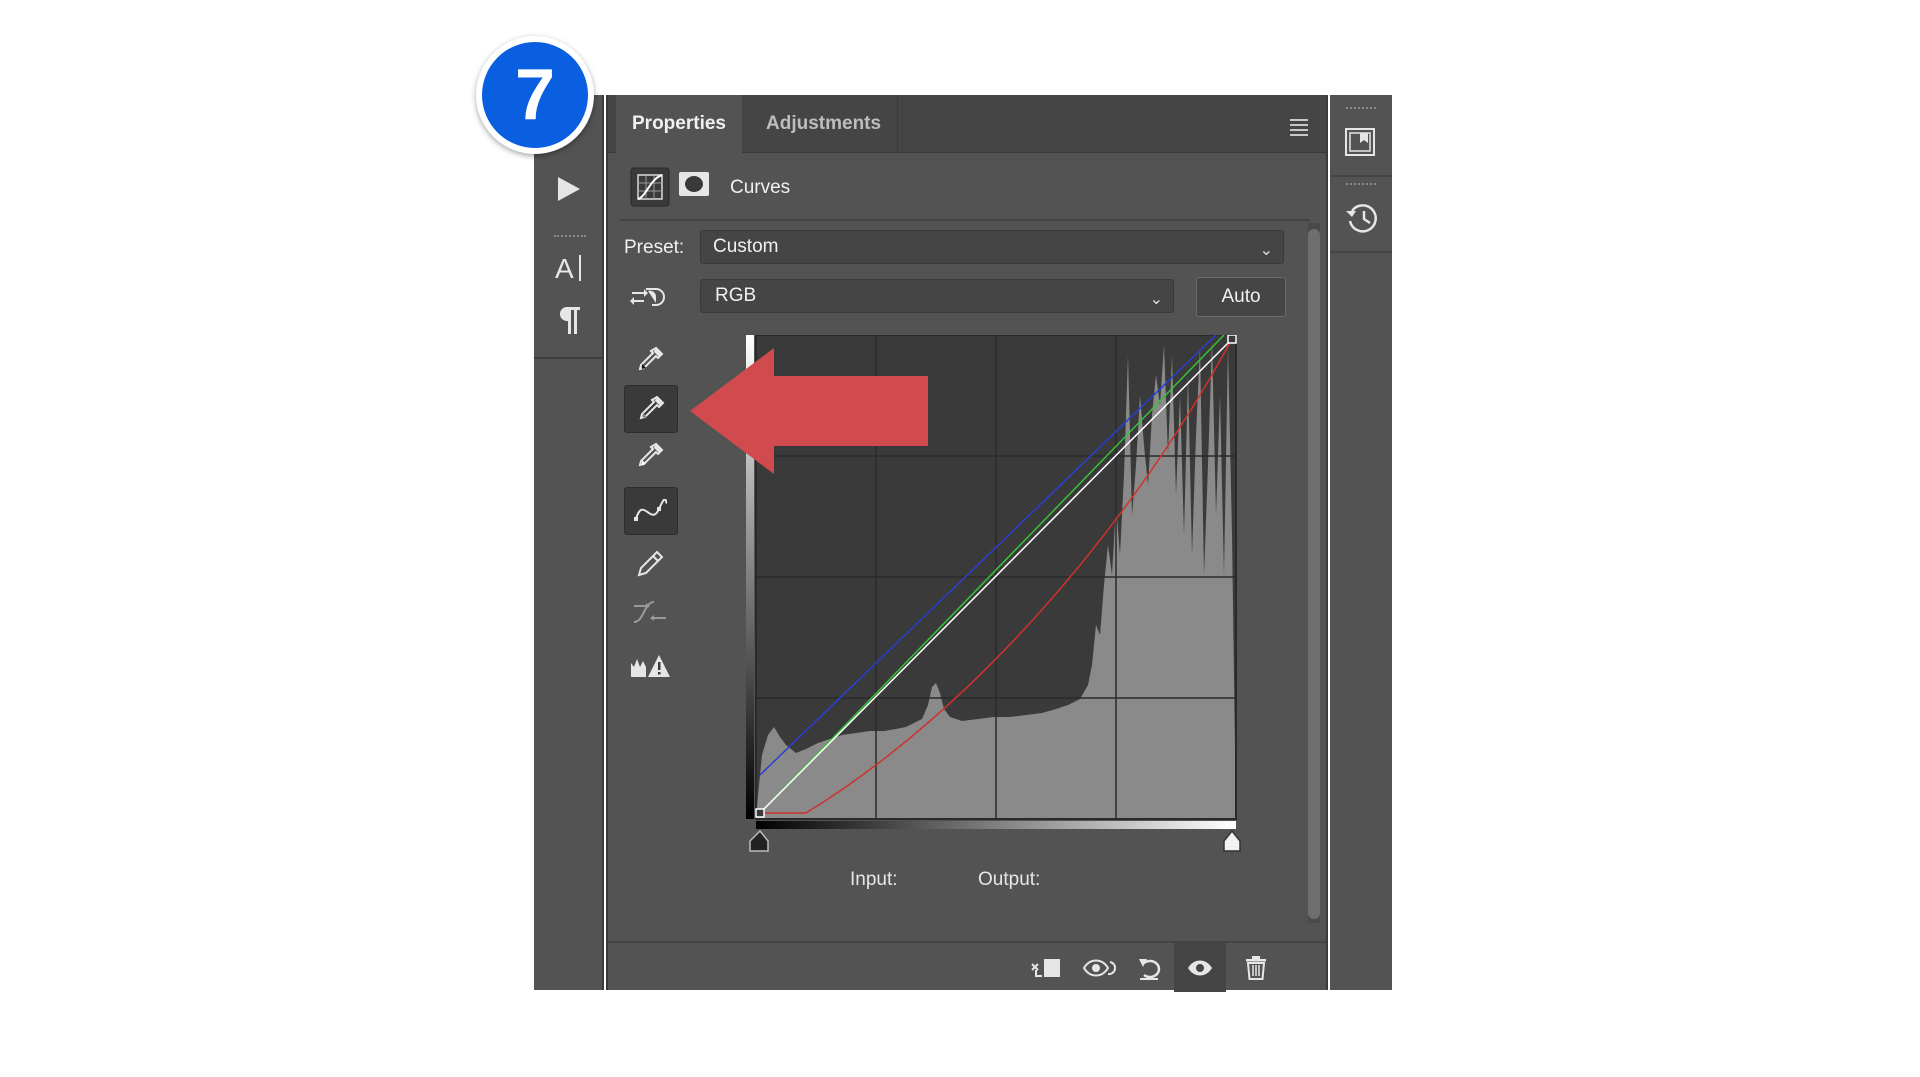 The image size is (1920, 1077). Describe the element at coordinates (654, 247) in the screenshot. I see `preset-label: Preset:` at that location.